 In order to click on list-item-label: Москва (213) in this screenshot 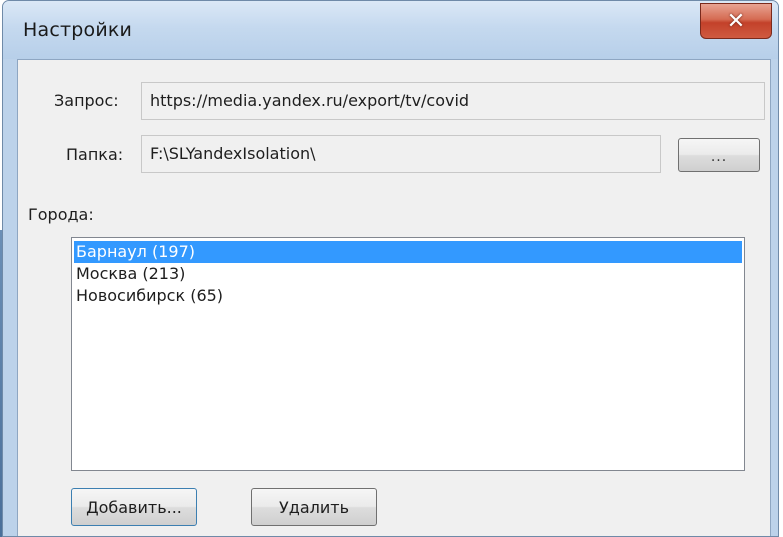, I will do `click(131, 273)`.